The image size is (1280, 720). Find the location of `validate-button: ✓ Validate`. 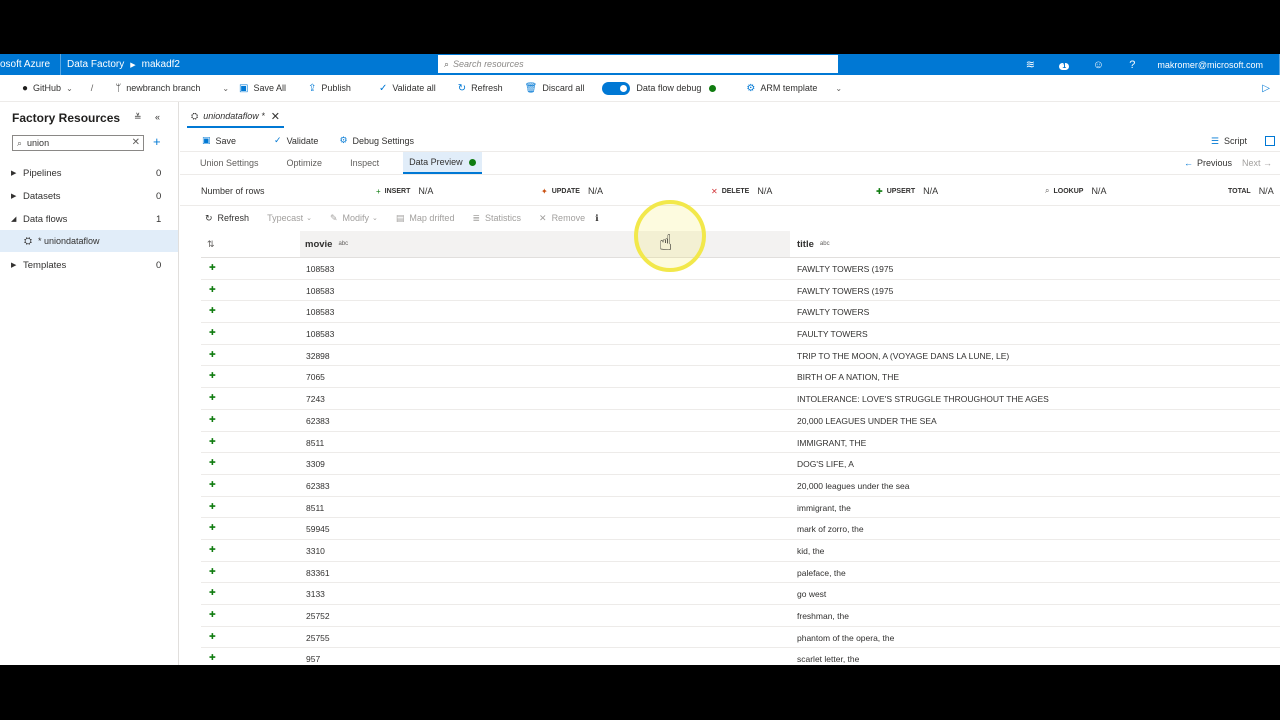

validate-button: ✓ Validate is located at coordinates (296, 140).